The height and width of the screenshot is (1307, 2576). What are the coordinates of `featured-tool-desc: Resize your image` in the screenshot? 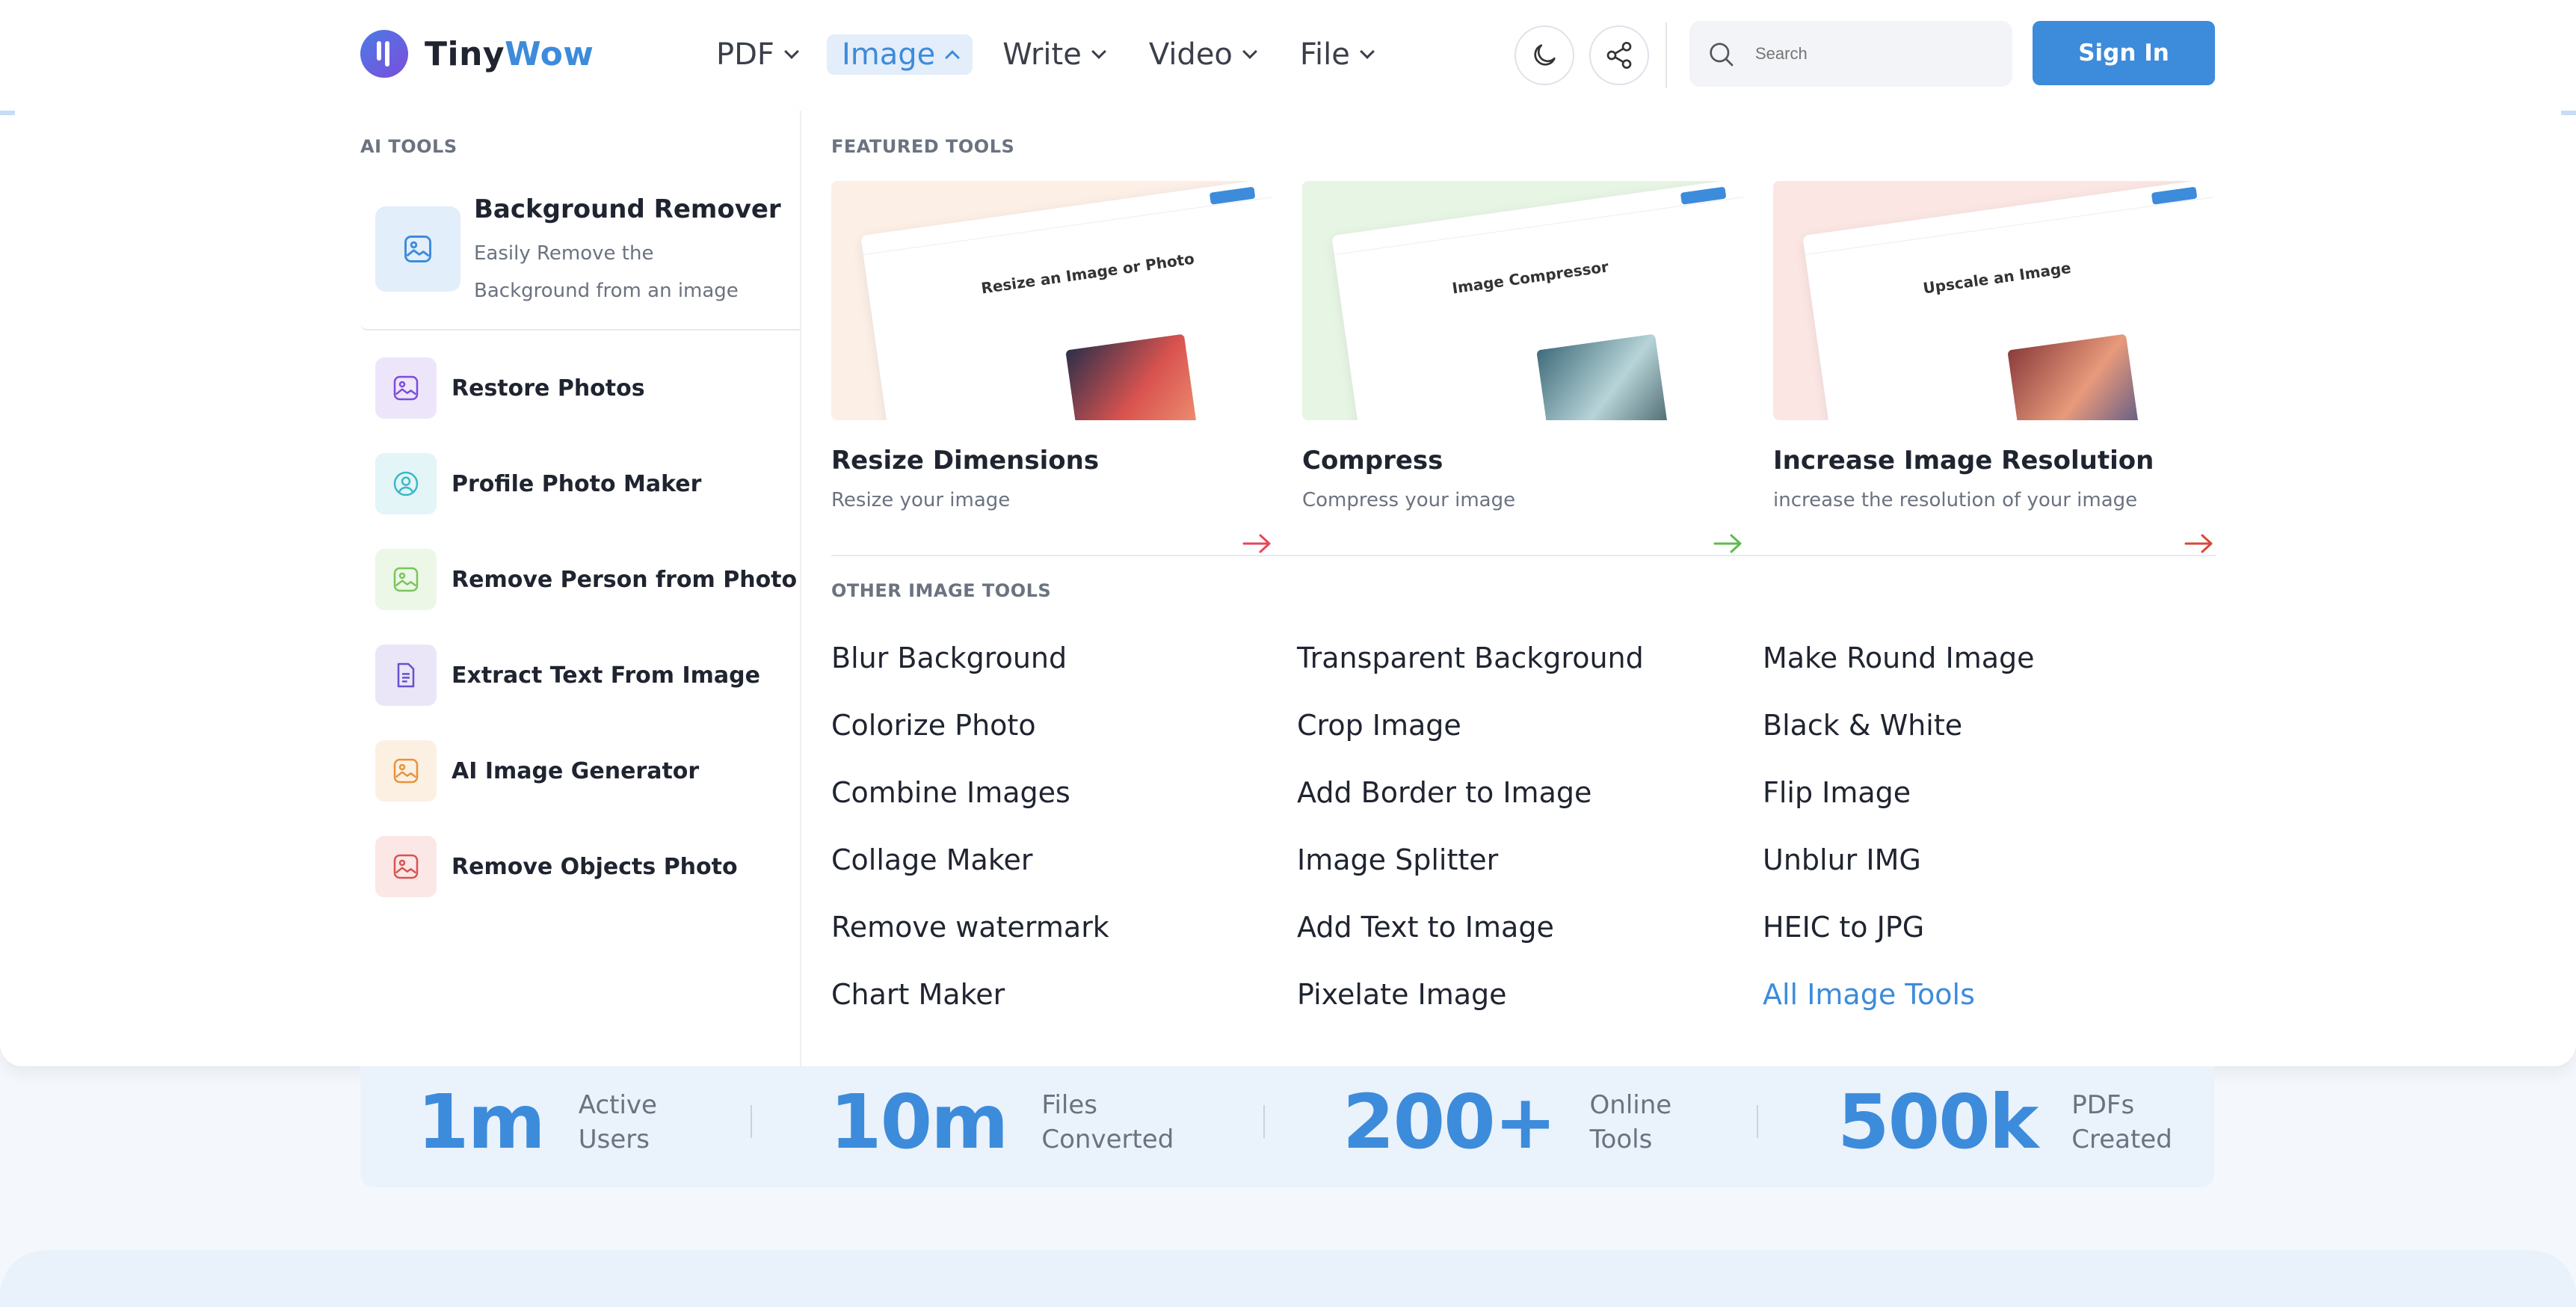 It's located at (921, 500).